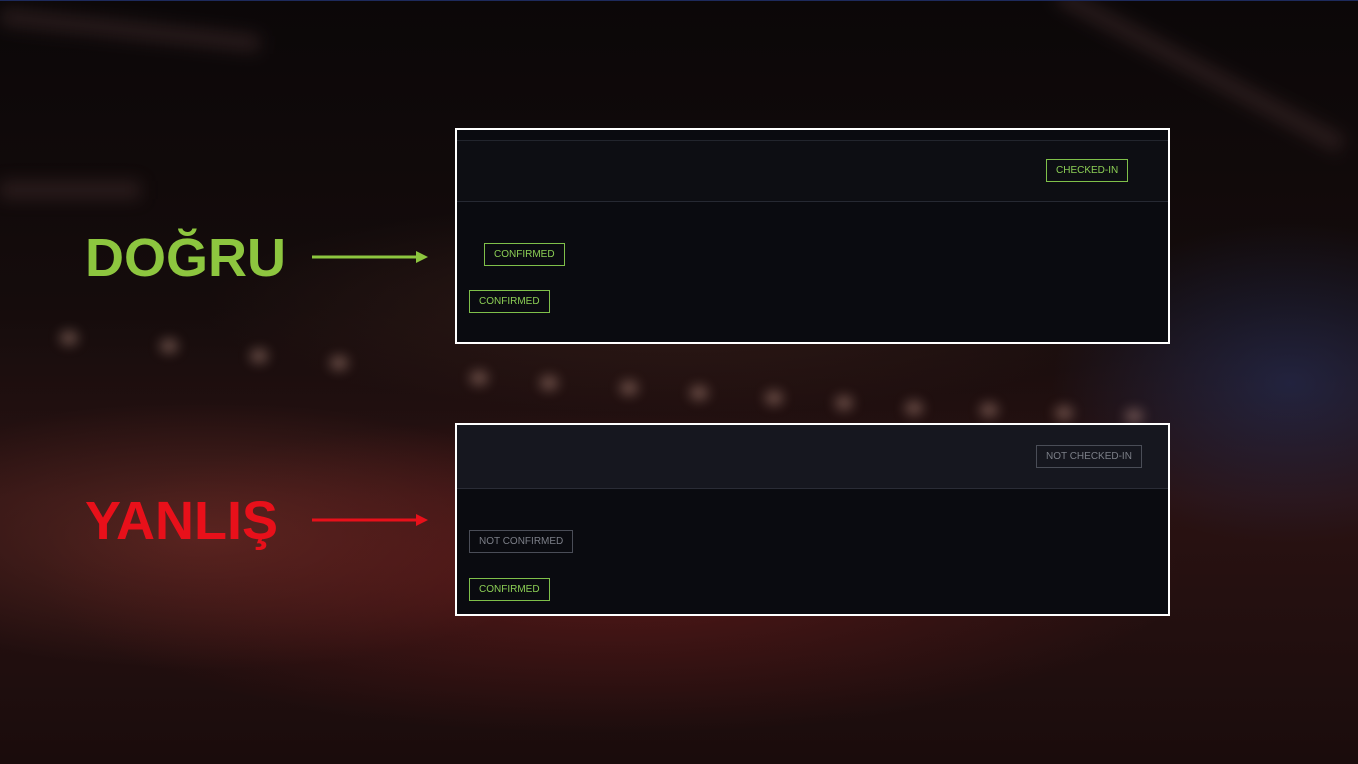 This screenshot has height=764, width=1358. I want to click on not-checked-in-badge: NOT CHECKED-IN, so click(1089, 456).